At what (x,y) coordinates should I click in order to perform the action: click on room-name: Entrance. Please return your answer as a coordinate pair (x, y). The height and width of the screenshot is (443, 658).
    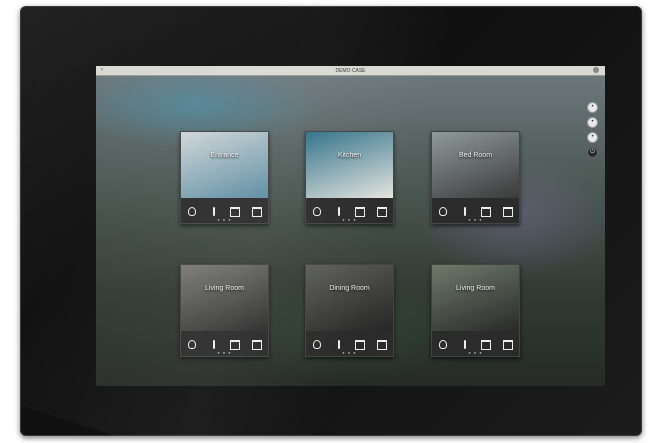
    Looking at the image, I should click on (224, 155).